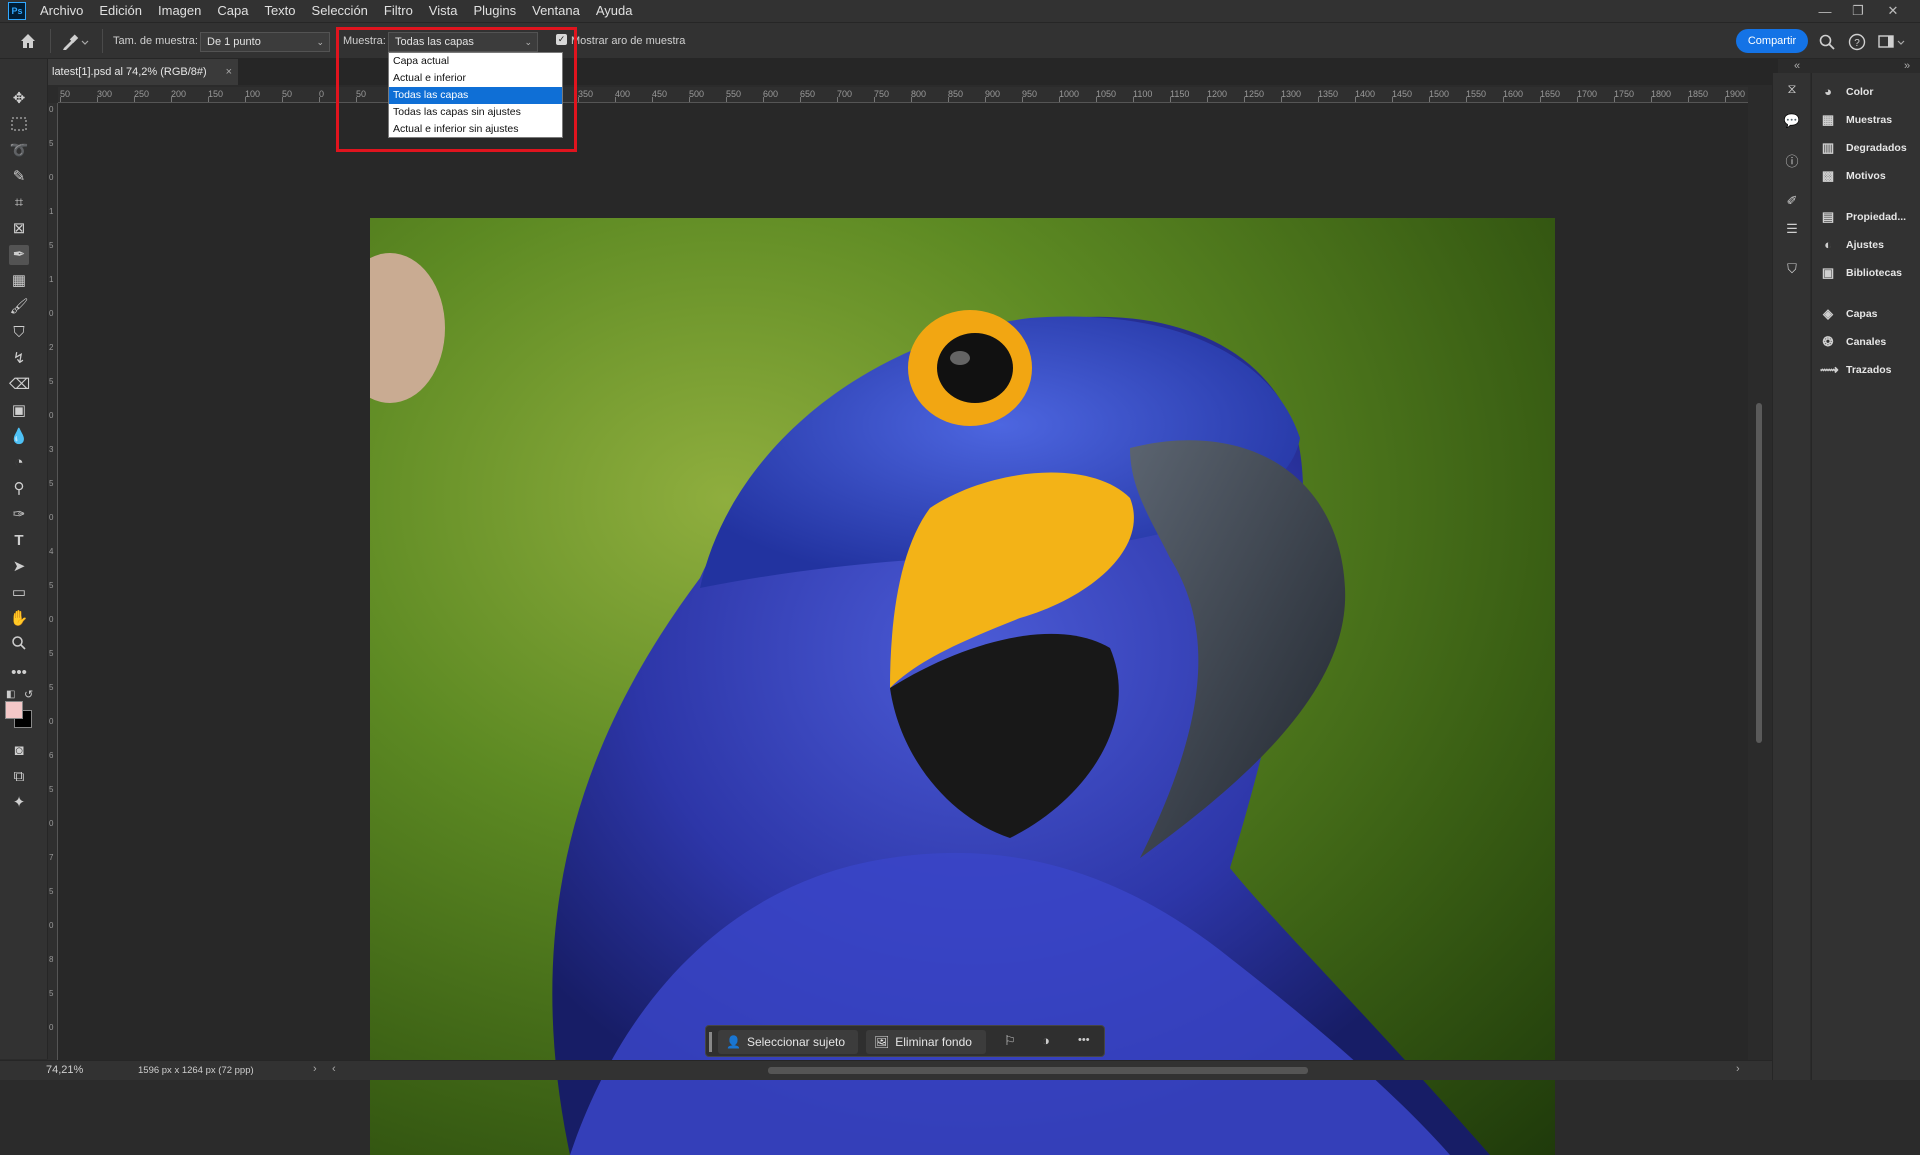 Image resolution: width=1920 pixels, height=1155 pixels. Describe the element at coordinates (51, 857) in the screenshot. I see `ruler-tick-label: 7` at that location.